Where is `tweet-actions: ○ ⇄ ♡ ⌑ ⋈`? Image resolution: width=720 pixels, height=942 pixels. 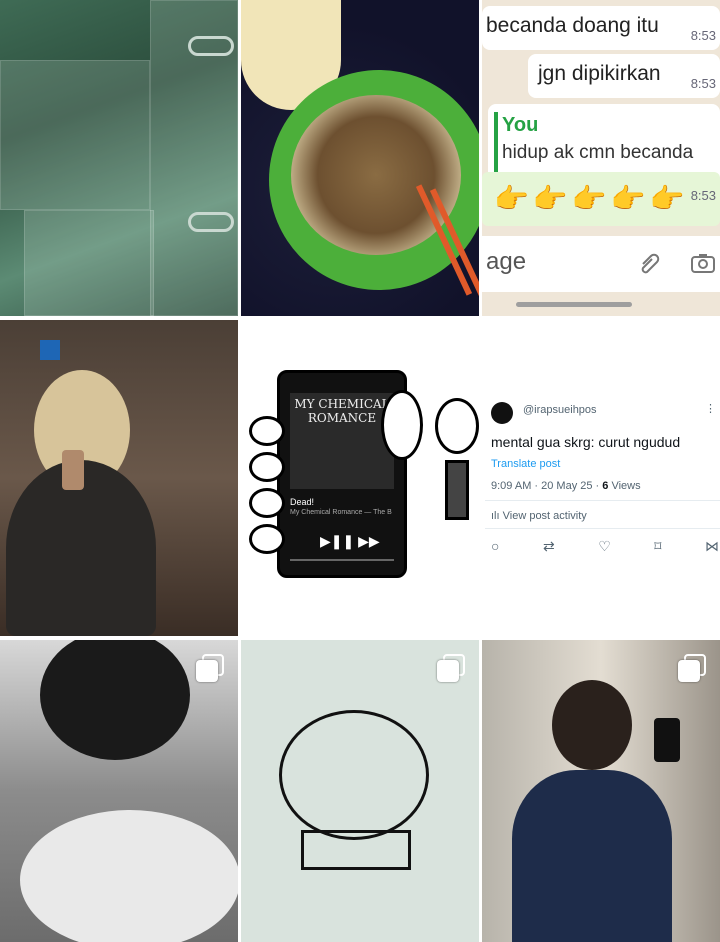 tweet-actions: ○ ⇄ ♡ ⌑ ⋈ is located at coordinates (605, 546).